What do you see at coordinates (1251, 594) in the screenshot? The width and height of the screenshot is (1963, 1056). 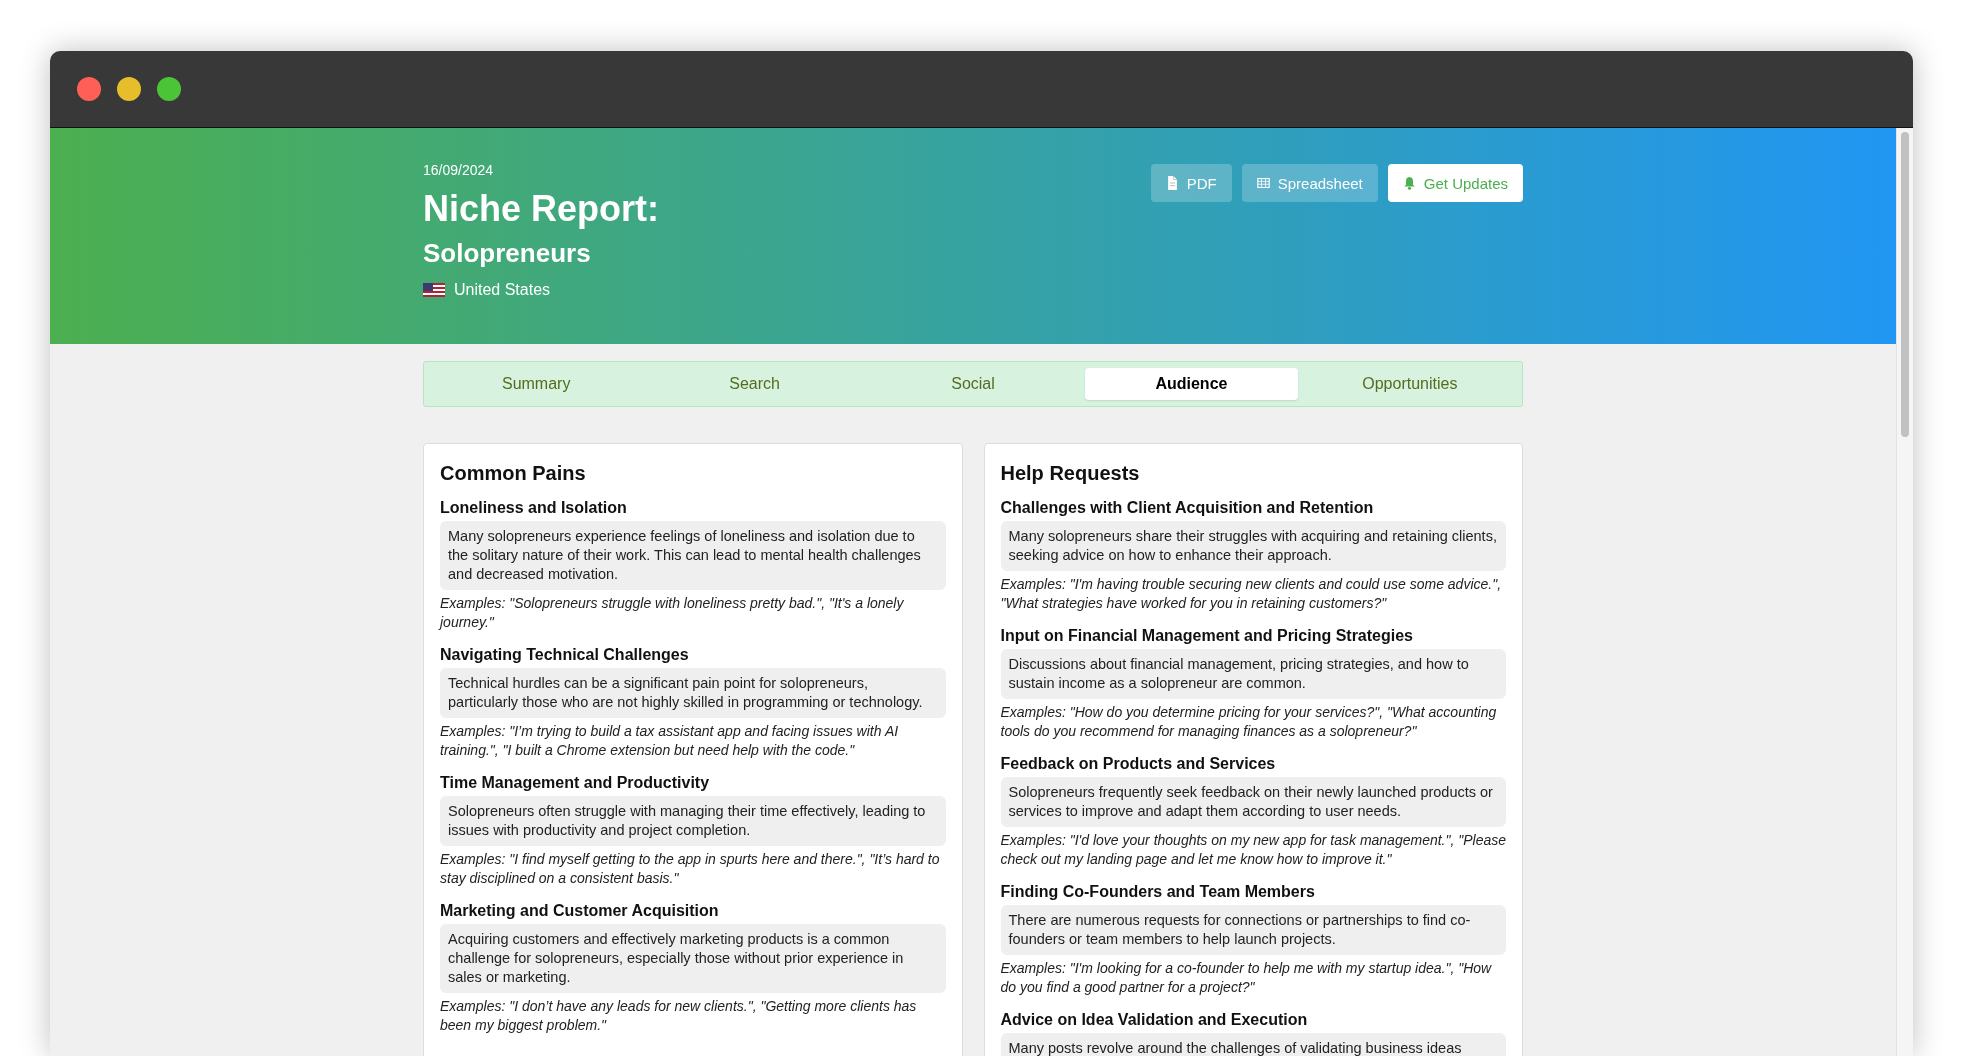 I see `item-examples: Examples: "I'm having trouble securing new clients and could use some advice.", "What strategies have worked for you in retaining customers?"` at bounding box center [1251, 594].